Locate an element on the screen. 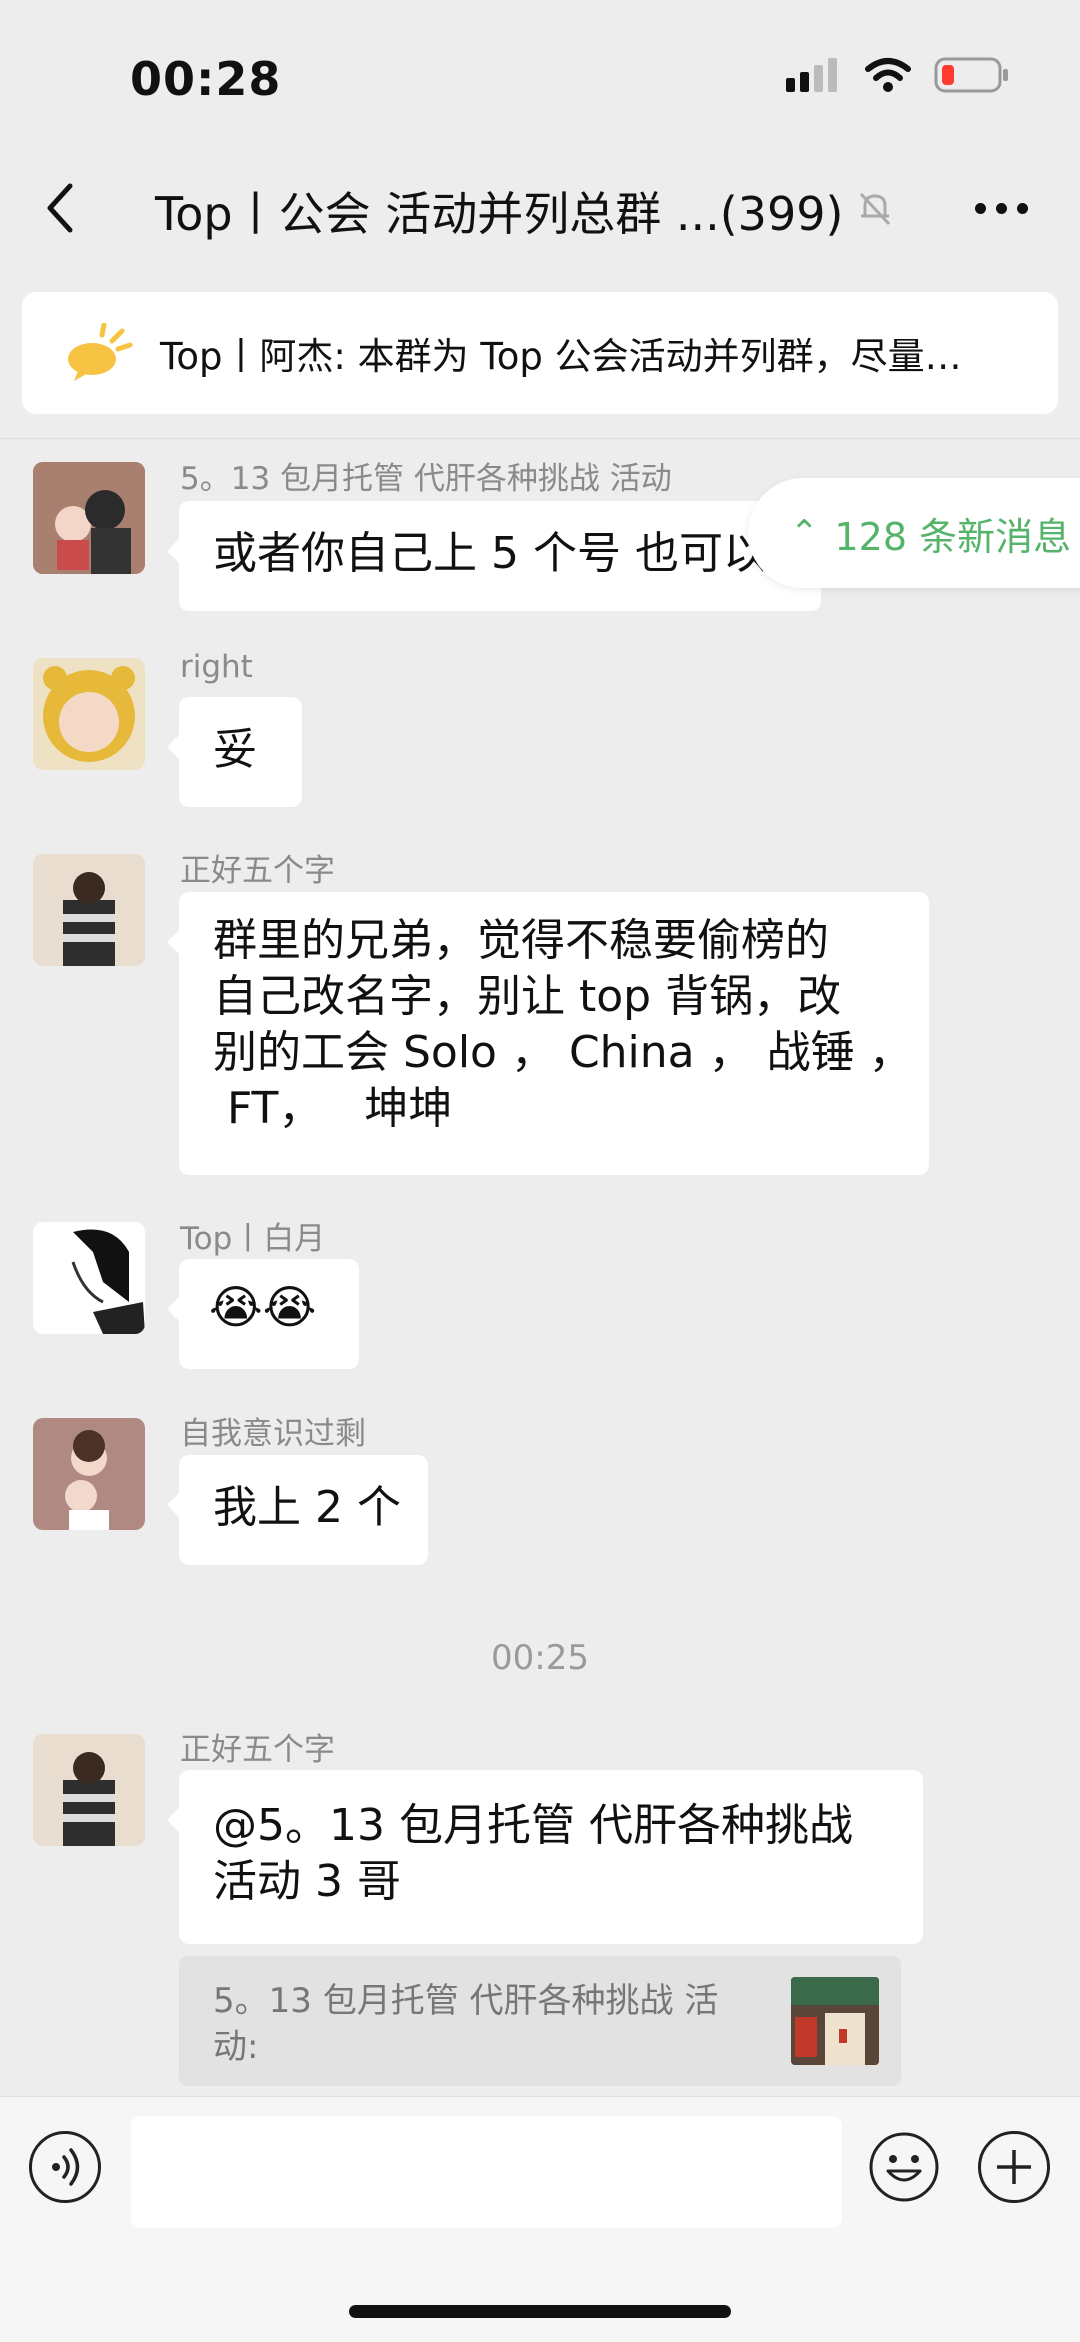 This screenshot has width=1080, height=2342. home-indicator is located at coordinates (540, 2311).